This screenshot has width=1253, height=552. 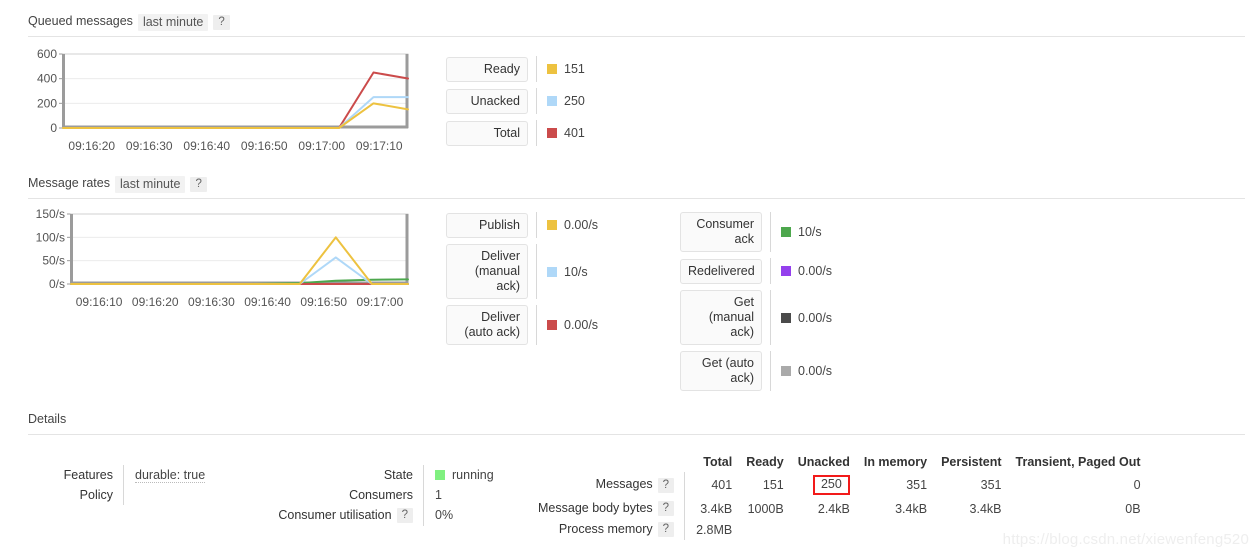 I want to click on y-axis-tick-label: 50/s, so click(x=53, y=261).